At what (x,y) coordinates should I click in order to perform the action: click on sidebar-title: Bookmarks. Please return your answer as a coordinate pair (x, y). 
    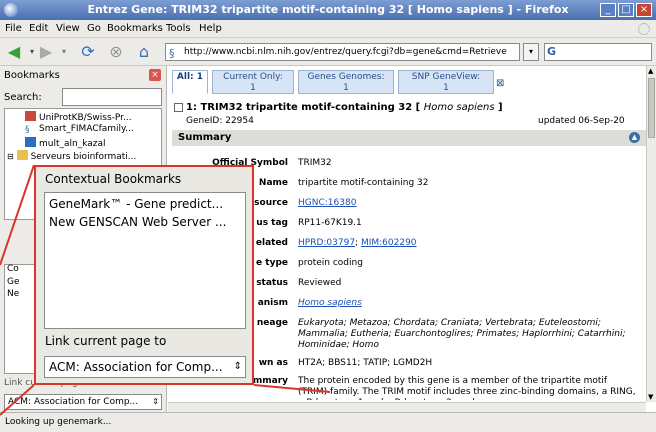
    Looking at the image, I should click on (32, 75).